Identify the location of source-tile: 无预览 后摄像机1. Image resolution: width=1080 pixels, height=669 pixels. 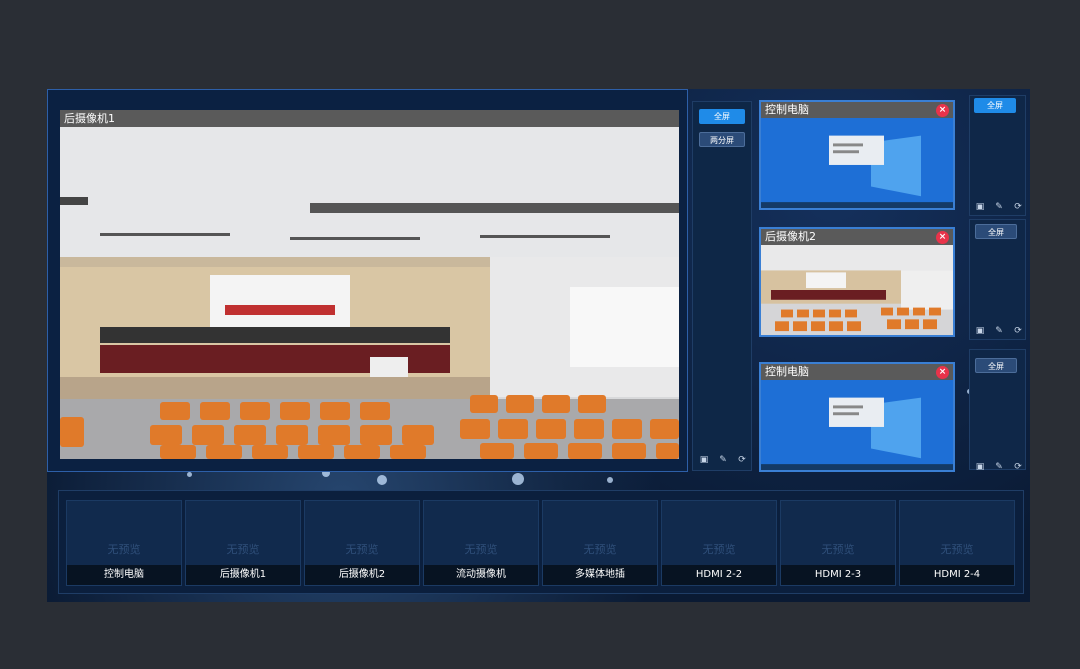
(243, 543).